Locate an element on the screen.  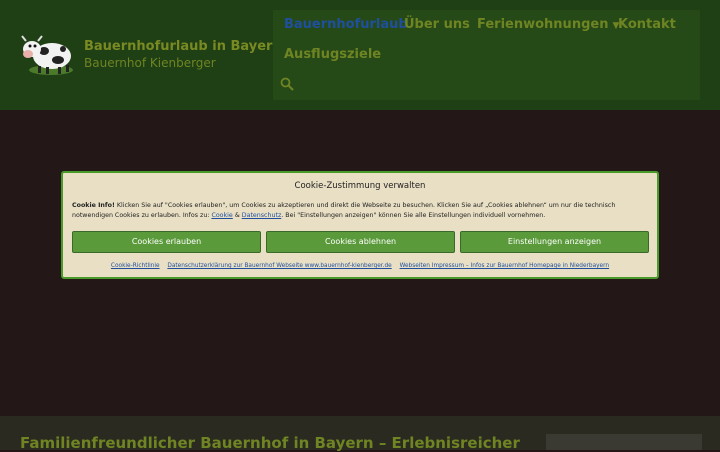
search-icon is located at coordinates (287, 84).